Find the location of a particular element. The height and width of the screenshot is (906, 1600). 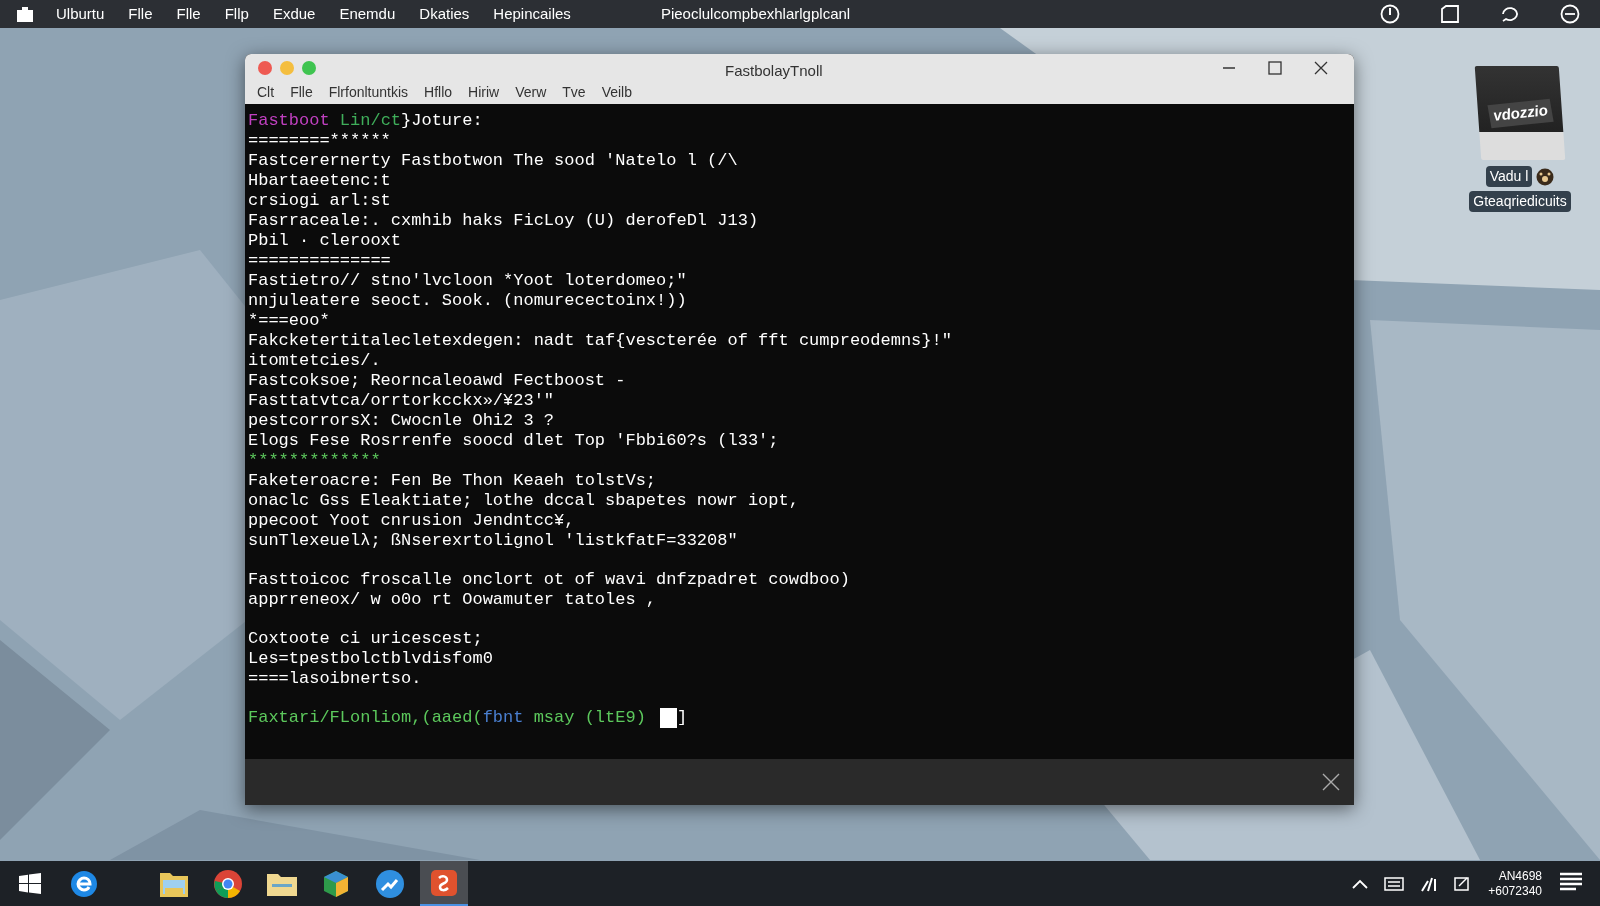

menu-item: Hiriw is located at coordinates (484, 92).